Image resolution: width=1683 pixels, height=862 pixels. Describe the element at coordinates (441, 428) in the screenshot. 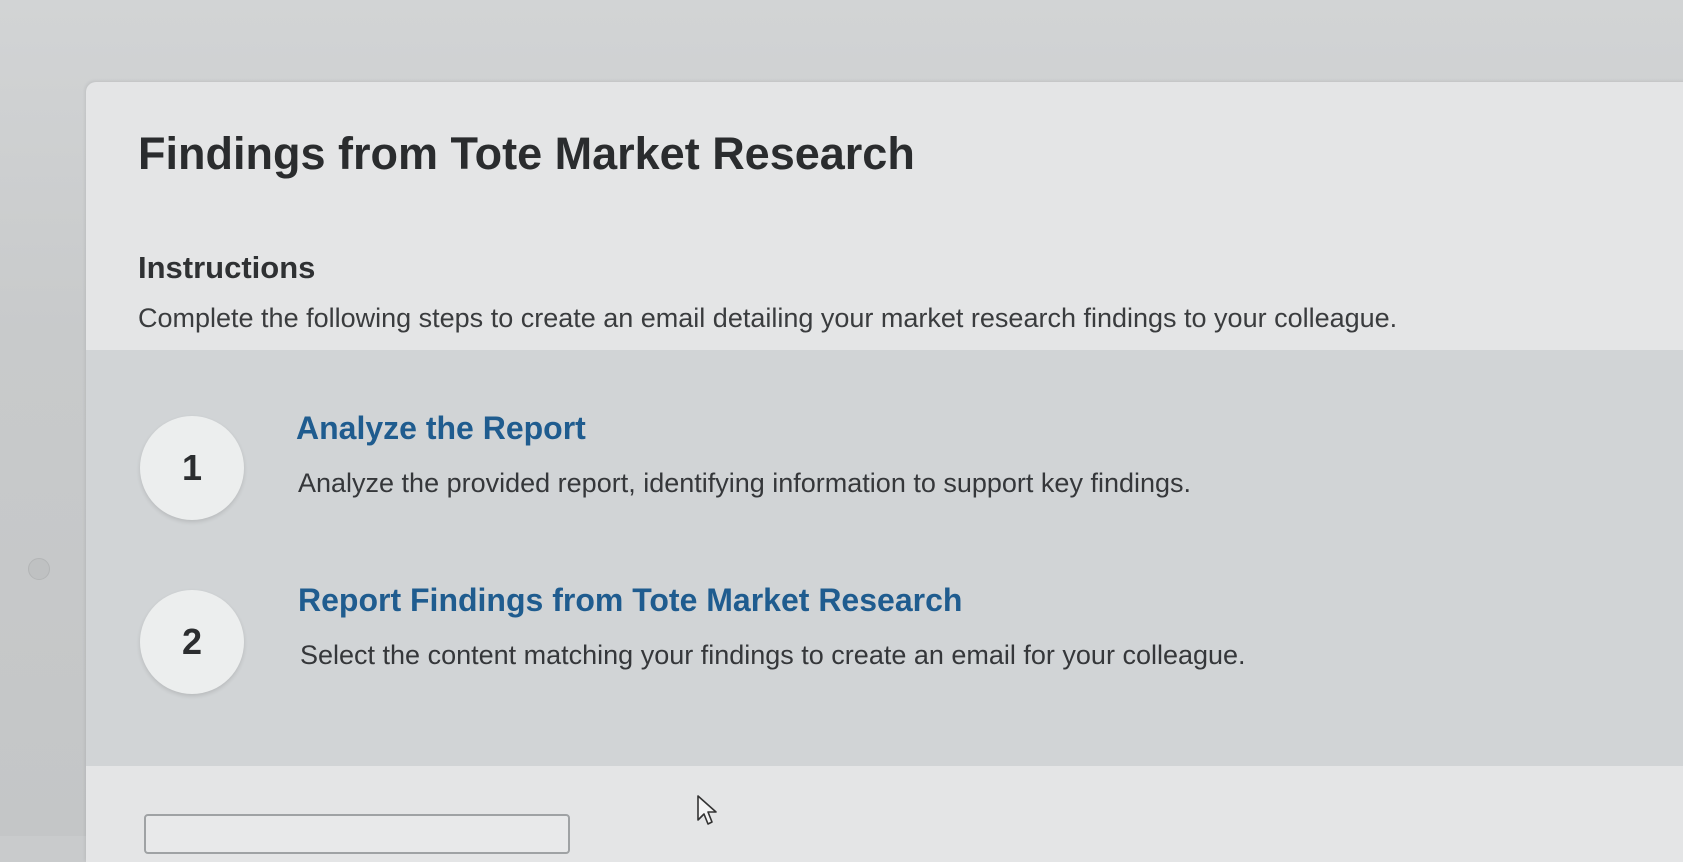

I see `step-1-title: Analyze the Report` at that location.